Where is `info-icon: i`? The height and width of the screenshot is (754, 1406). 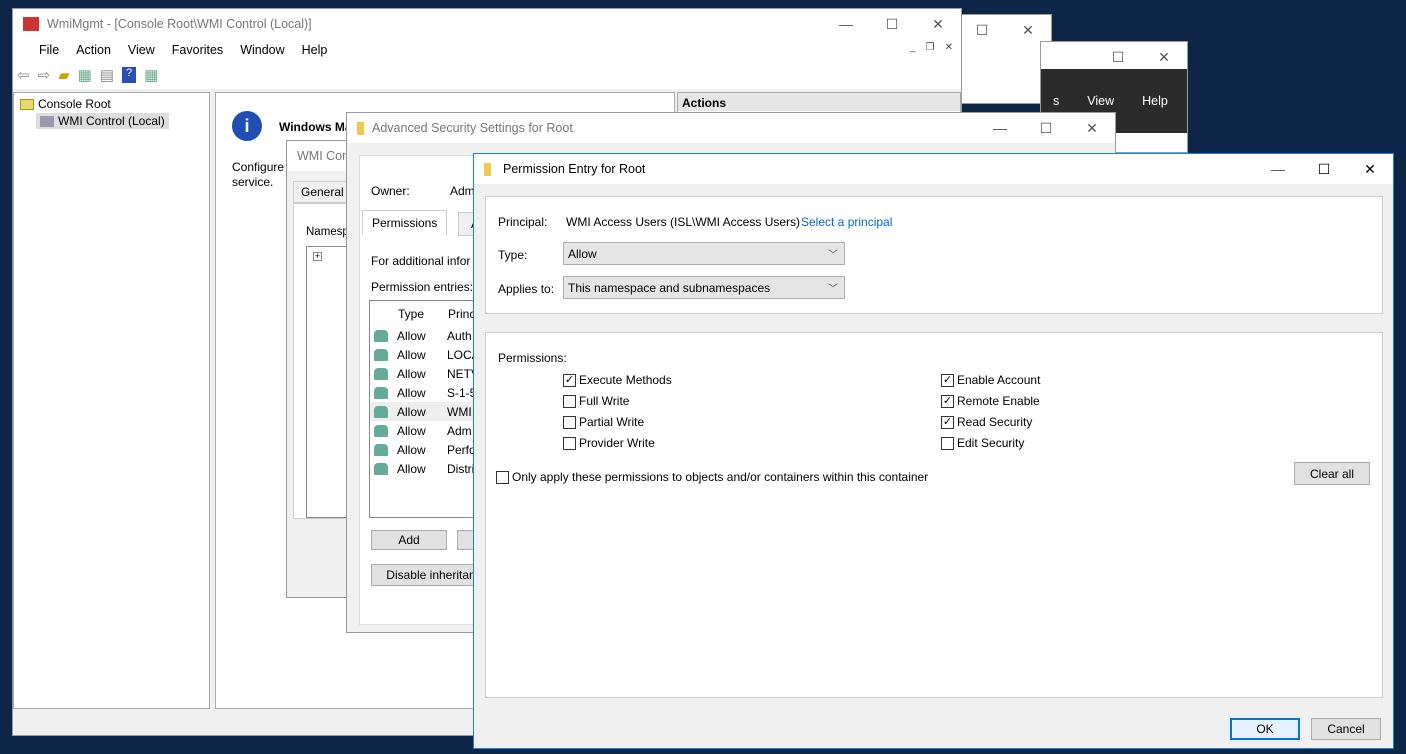 info-icon: i is located at coordinates (247, 126).